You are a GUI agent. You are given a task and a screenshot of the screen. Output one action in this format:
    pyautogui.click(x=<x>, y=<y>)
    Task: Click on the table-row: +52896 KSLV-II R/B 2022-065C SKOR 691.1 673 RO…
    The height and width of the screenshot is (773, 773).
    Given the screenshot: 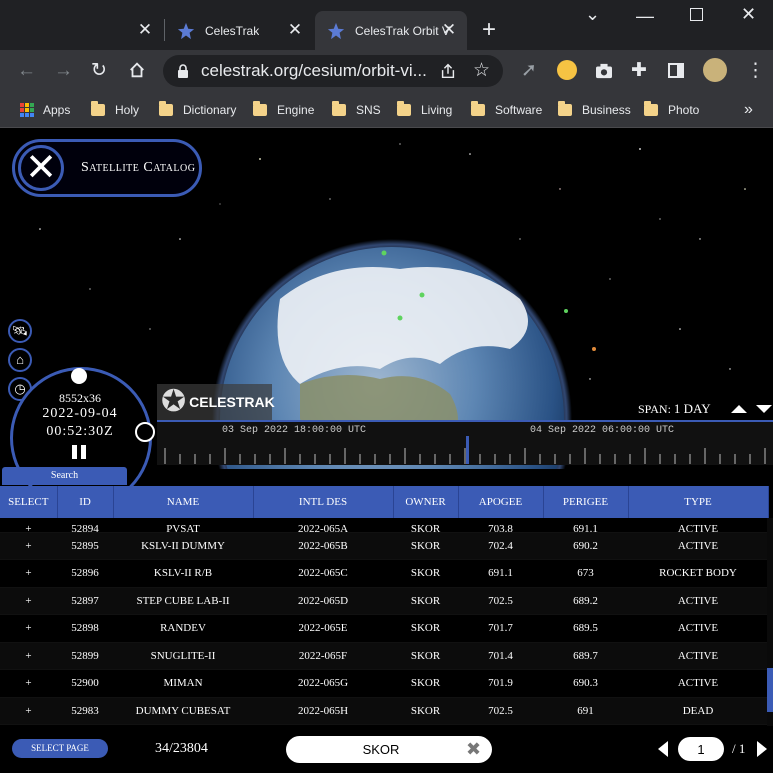 What is the action you would take?
    pyautogui.click(x=384, y=573)
    